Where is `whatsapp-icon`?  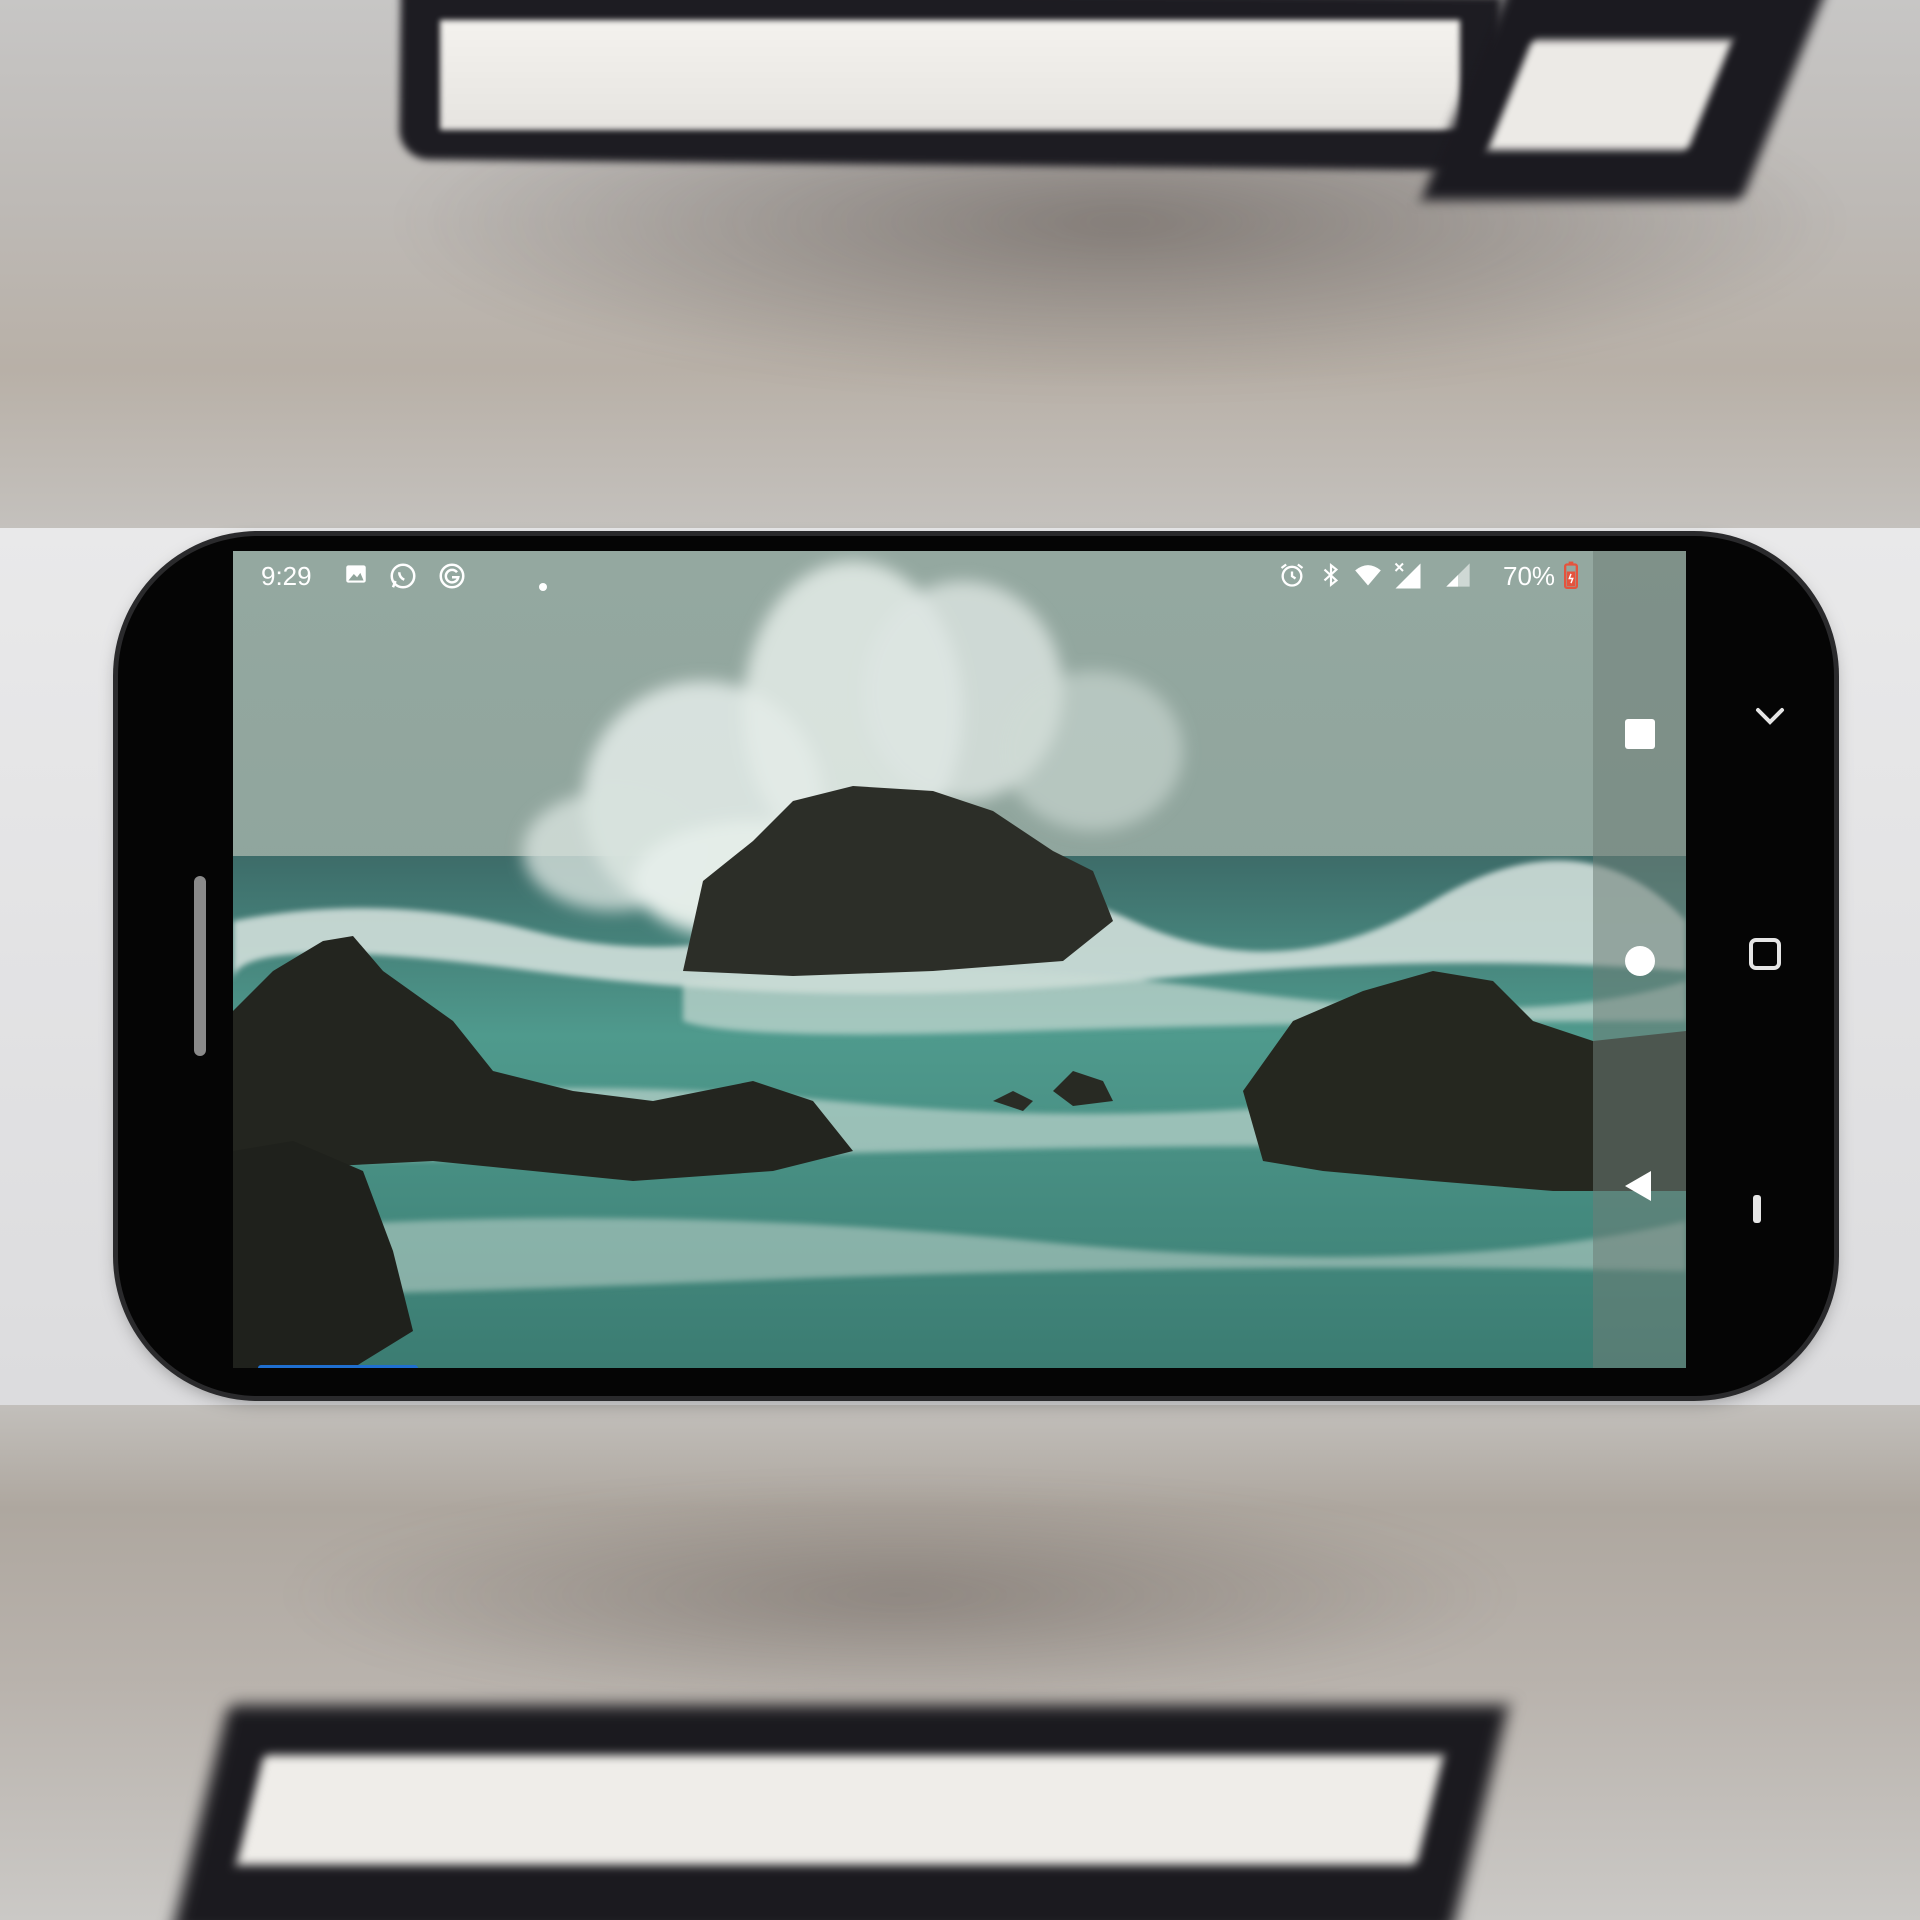
whatsapp-icon is located at coordinates (403, 576).